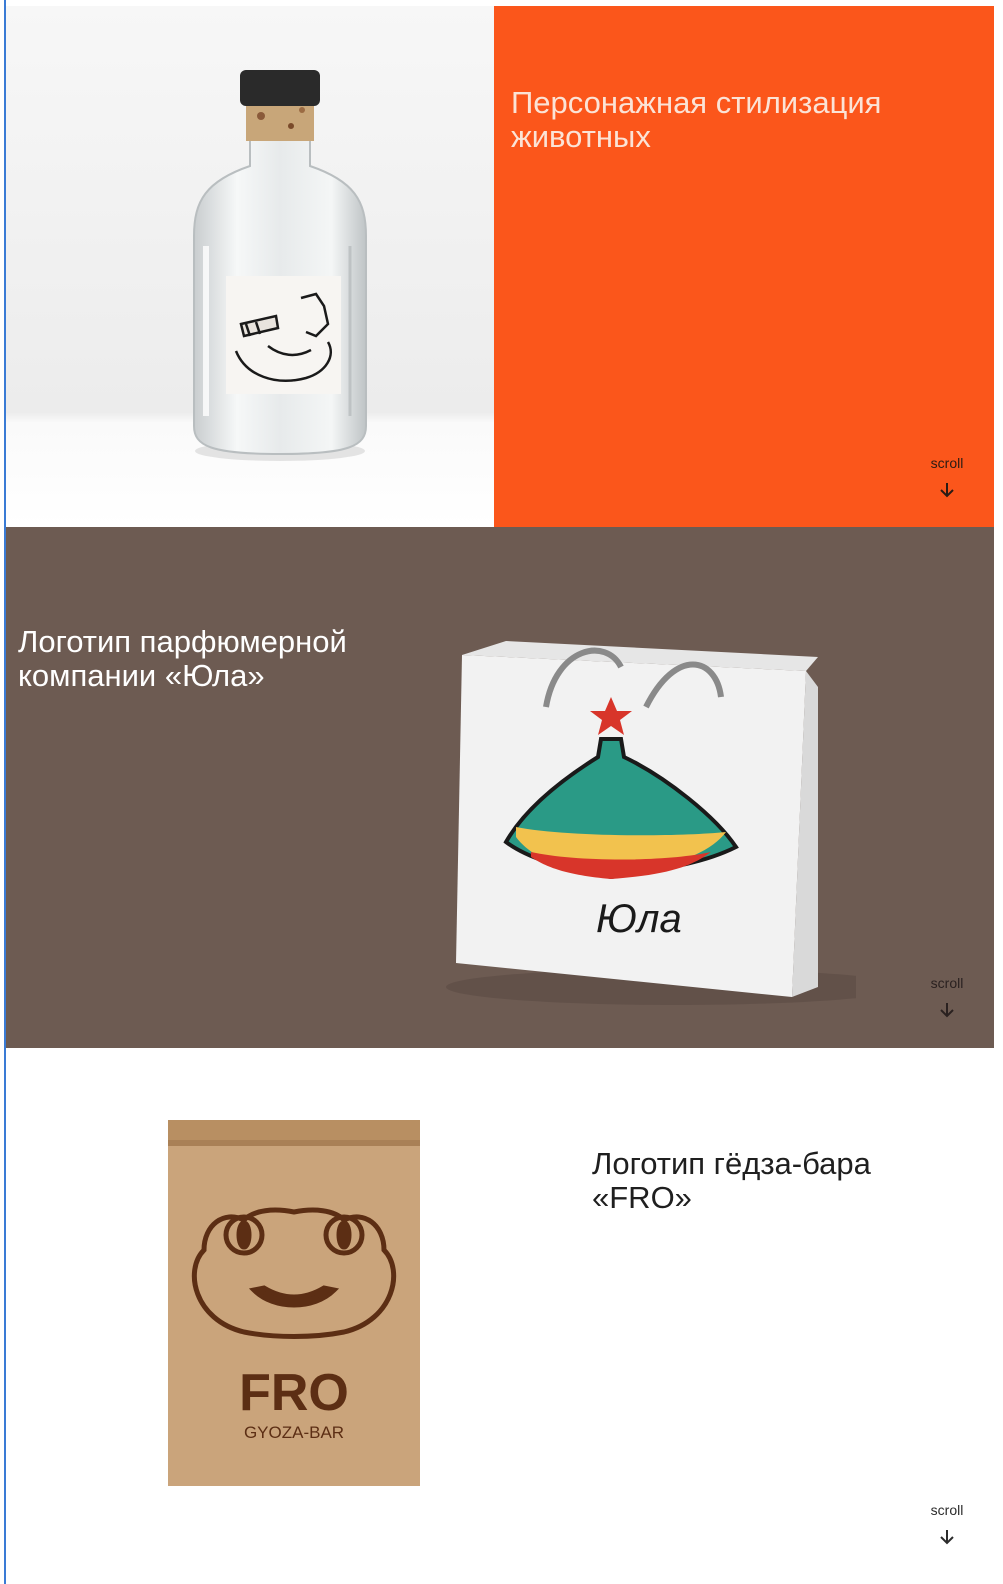  I want to click on paper-bag-image: FRO GYOZA-BAR, so click(294, 1303).